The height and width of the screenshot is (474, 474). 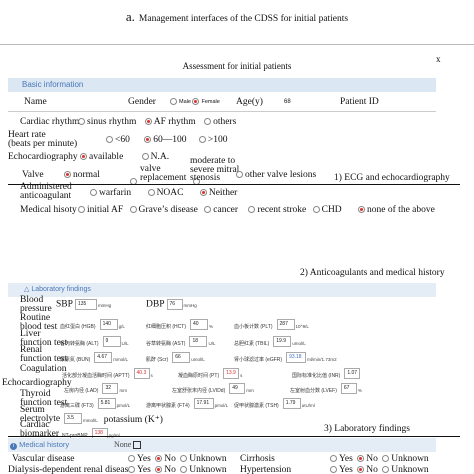 What do you see at coordinates (92, 324) in the screenshot?
I see `rbt-hgb: 血红蛋白 (HGB) 140 g/L` at bounding box center [92, 324].